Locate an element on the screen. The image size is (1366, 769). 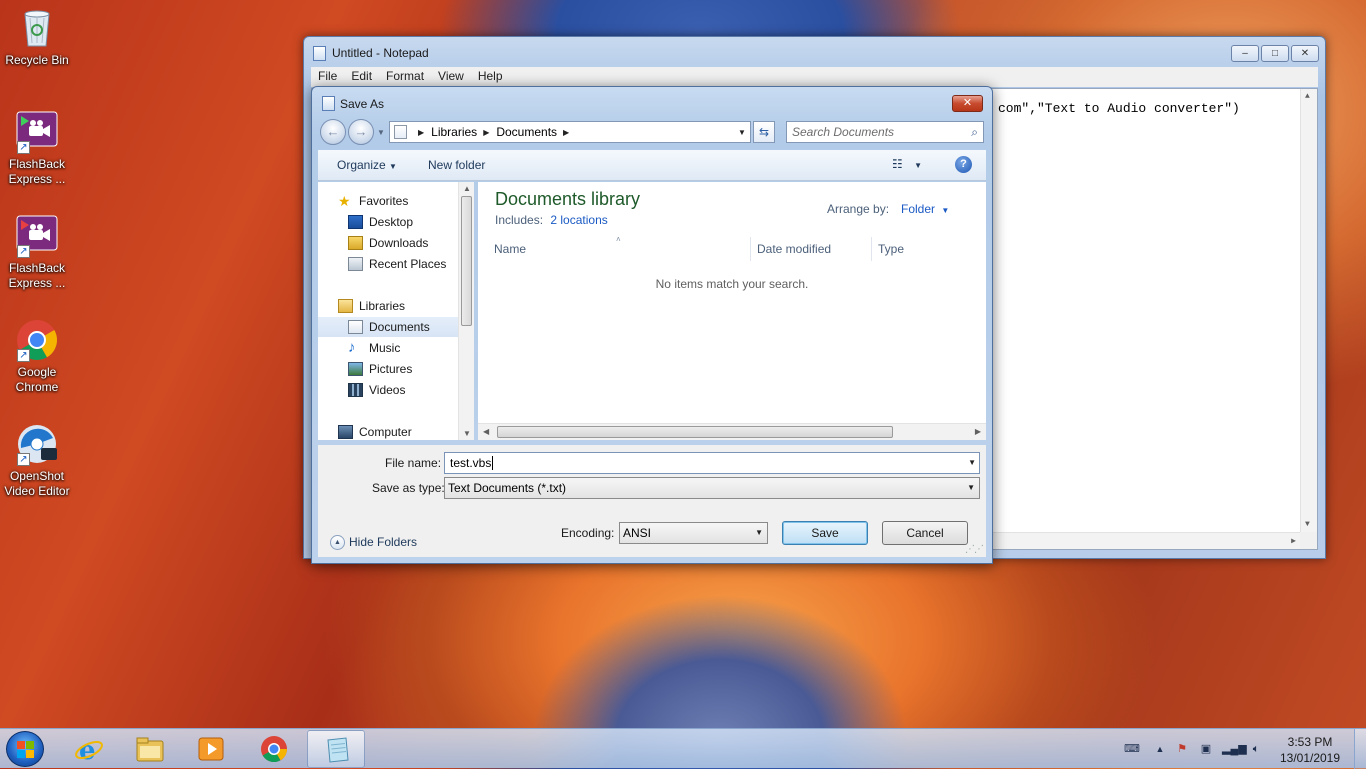
chrome-icon is located at coordinates (274, 749).